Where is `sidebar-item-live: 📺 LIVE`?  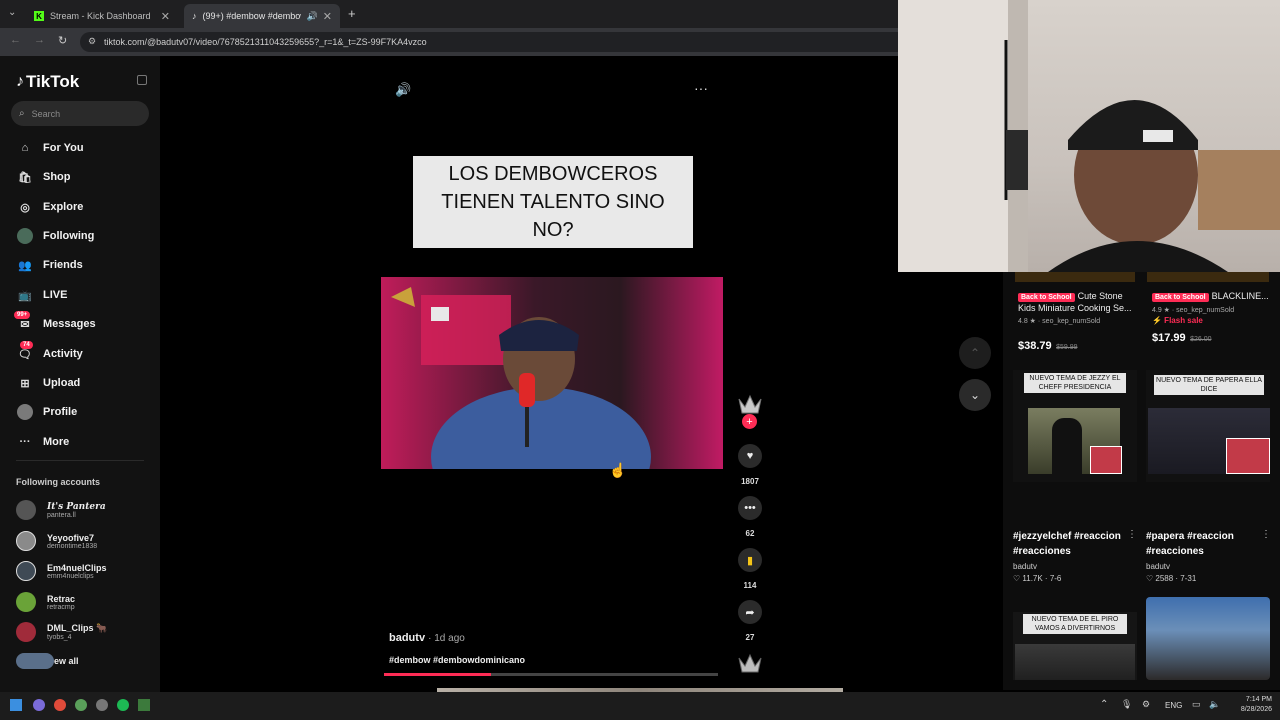 sidebar-item-live: 📺 LIVE is located at coordinates (41, 295).